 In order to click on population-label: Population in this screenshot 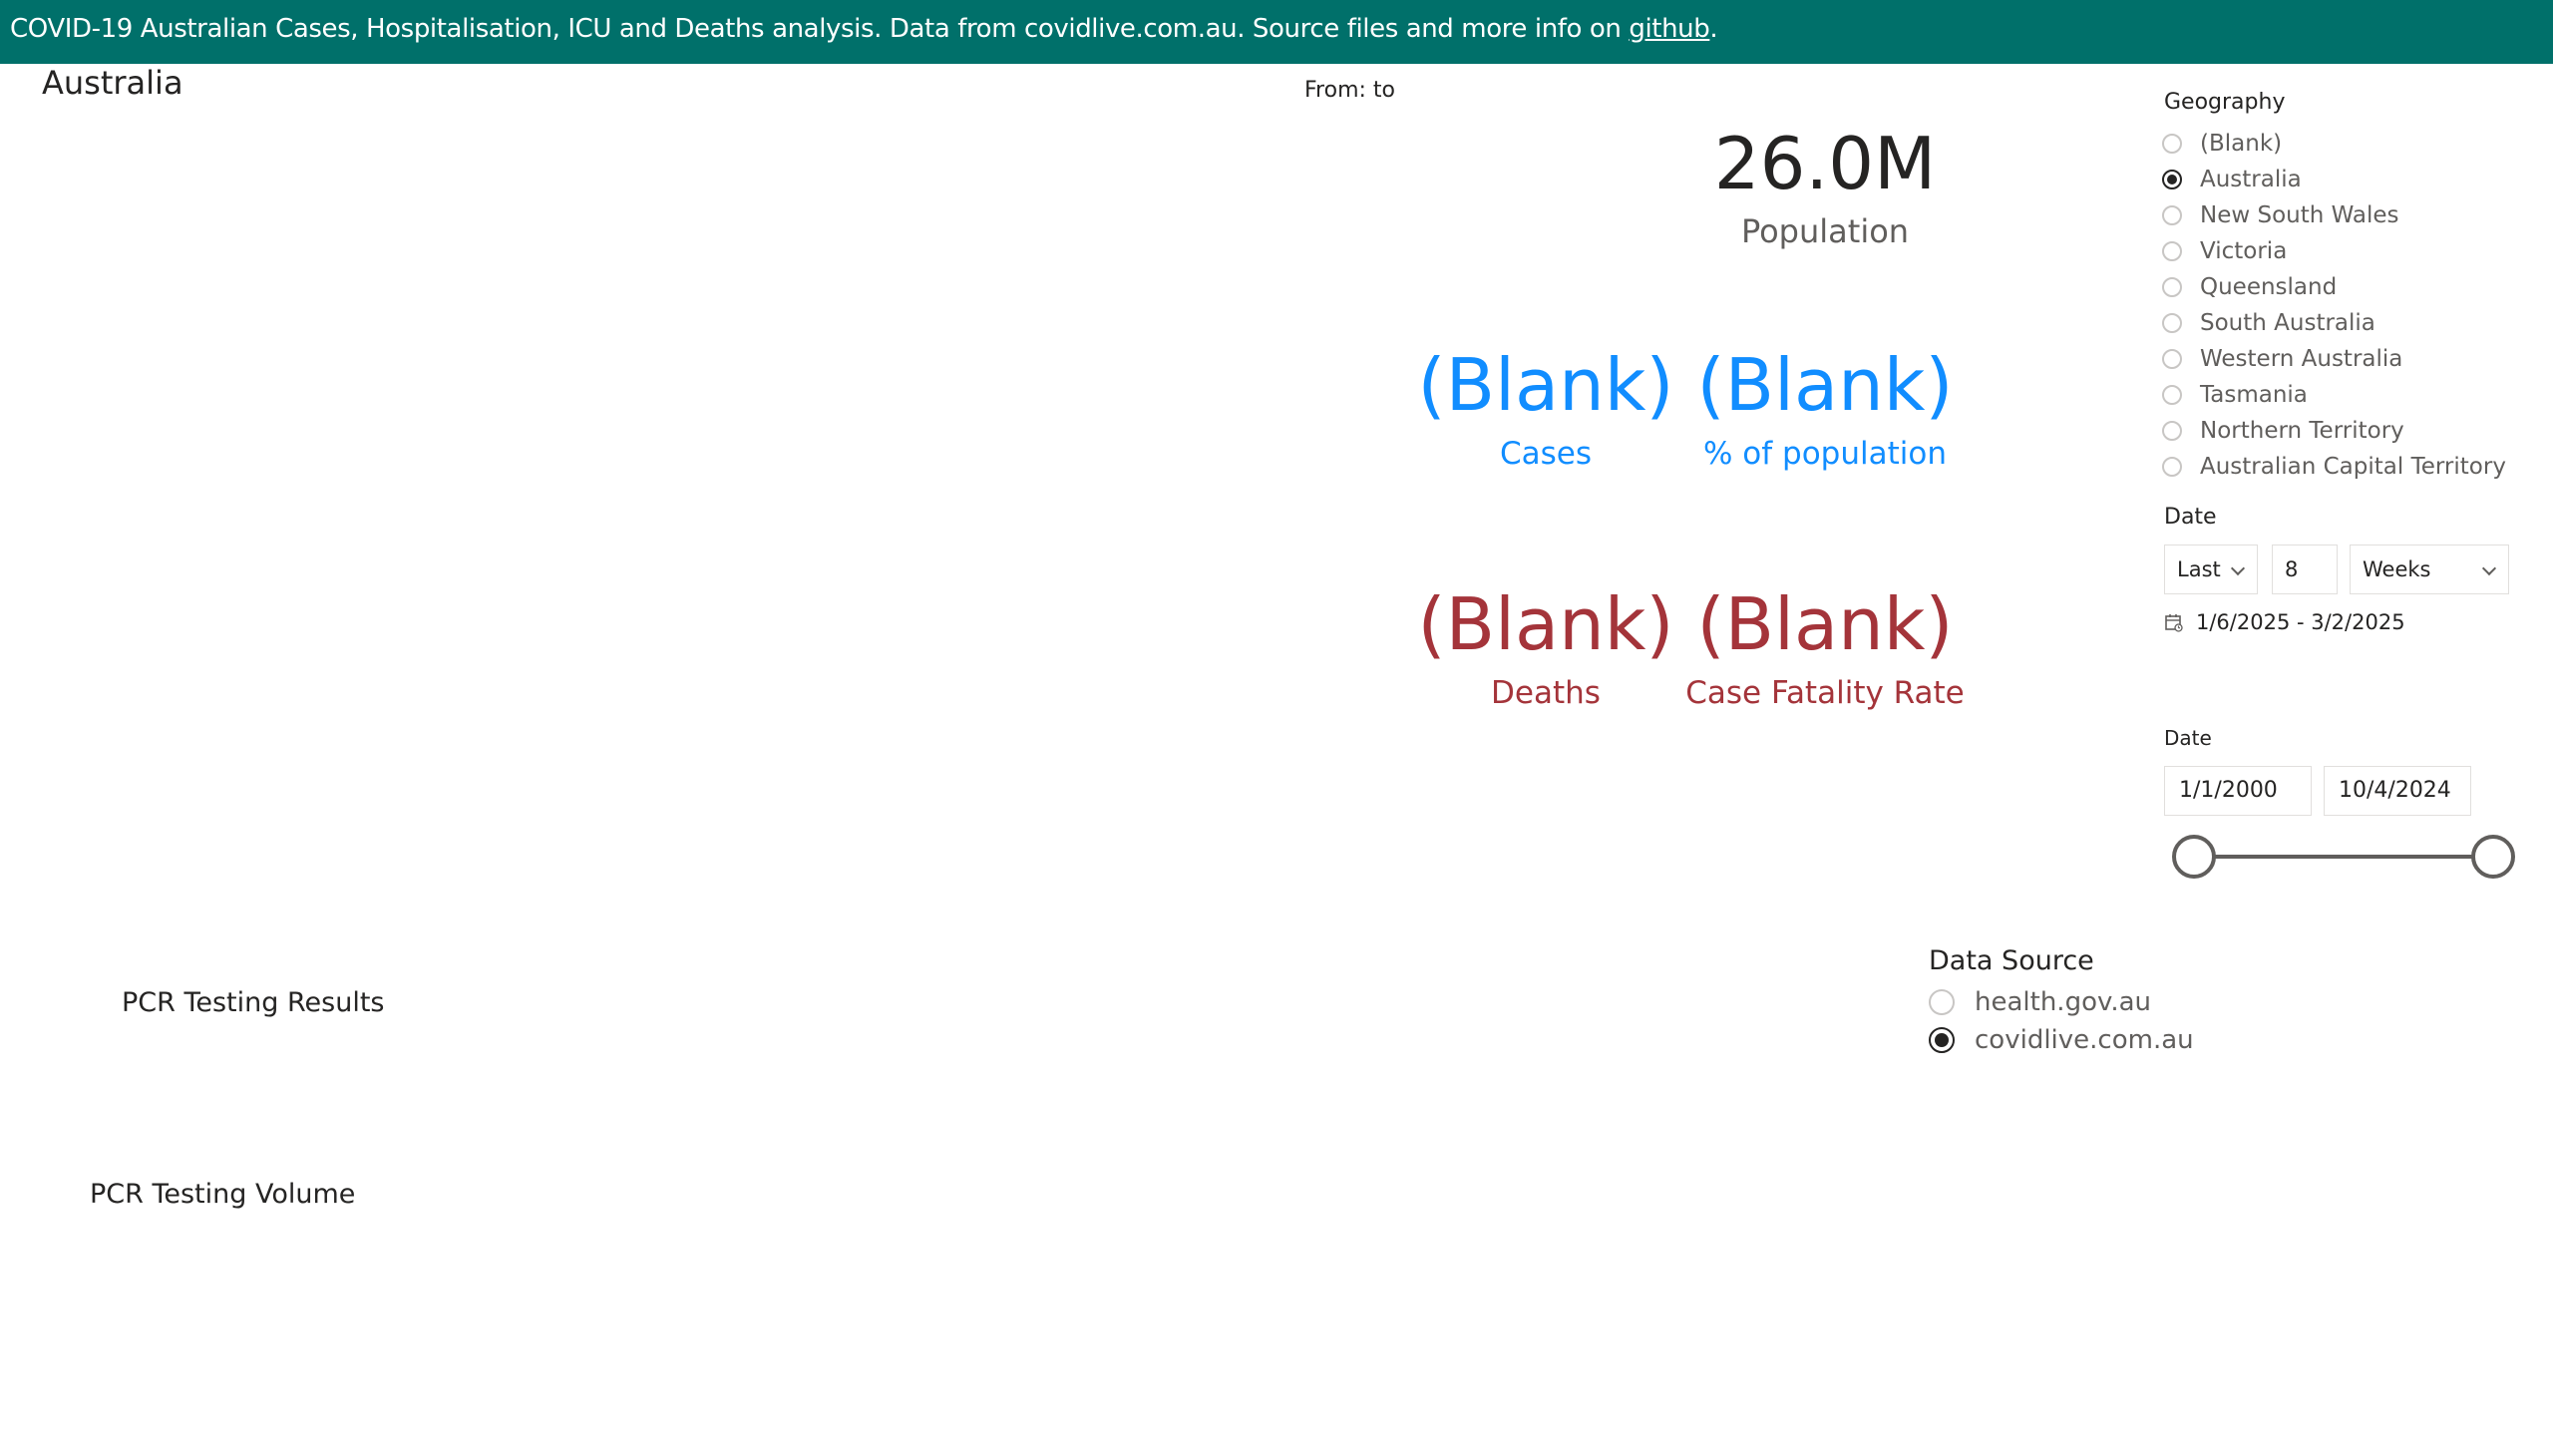, I will do `click(1825, 231)`.